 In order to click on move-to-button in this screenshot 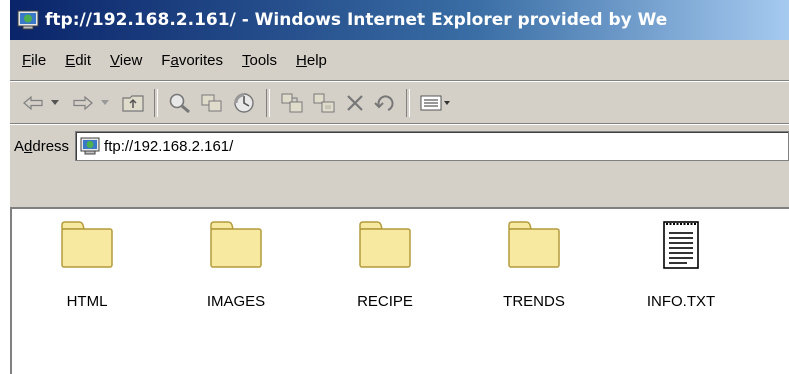, I will do `click(292, 103)`.